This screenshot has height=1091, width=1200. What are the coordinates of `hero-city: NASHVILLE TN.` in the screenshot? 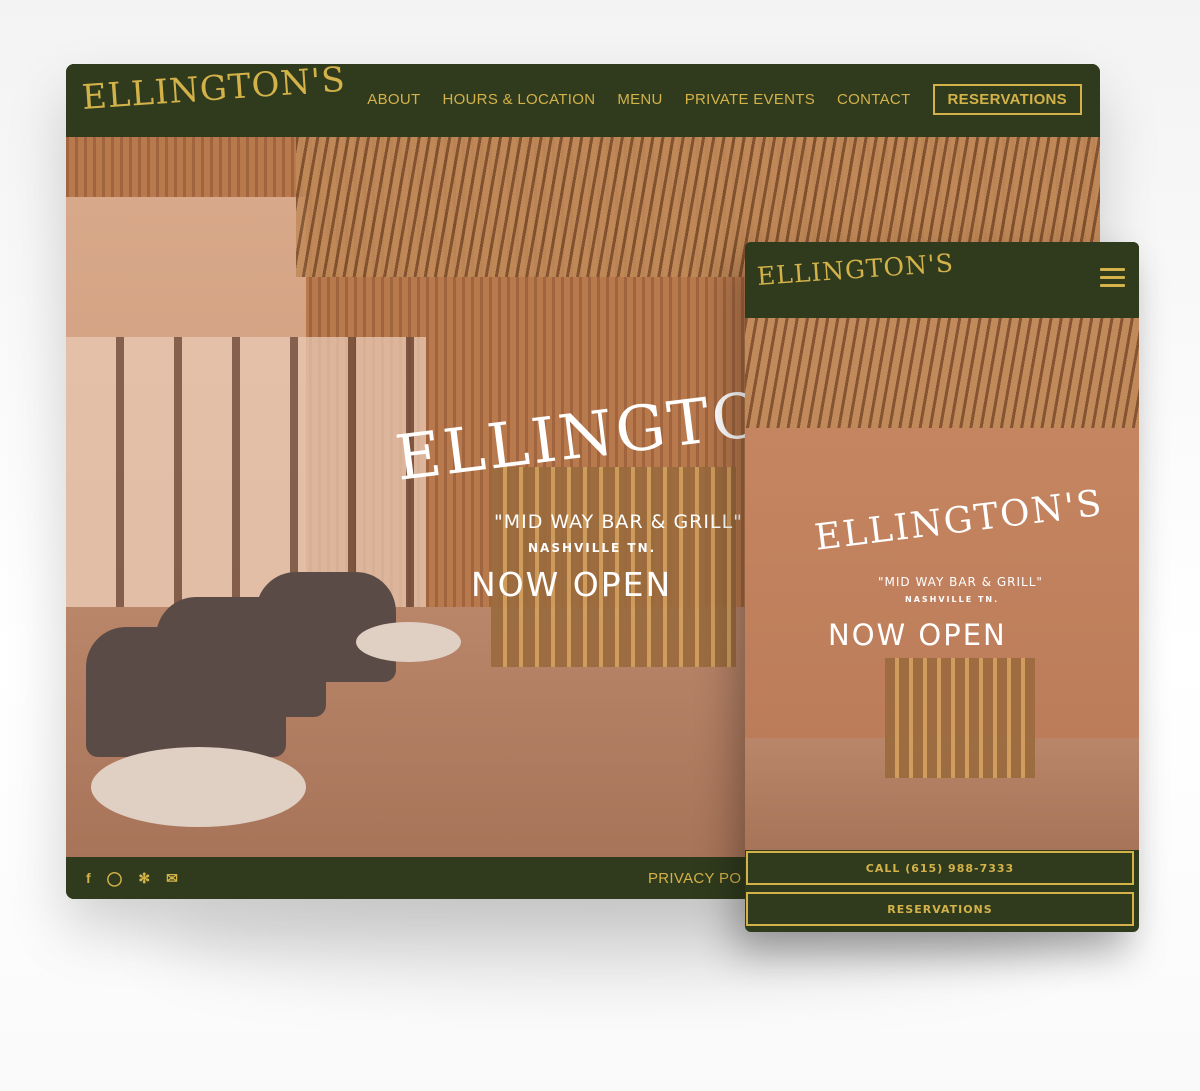 It's located at (592, 548).